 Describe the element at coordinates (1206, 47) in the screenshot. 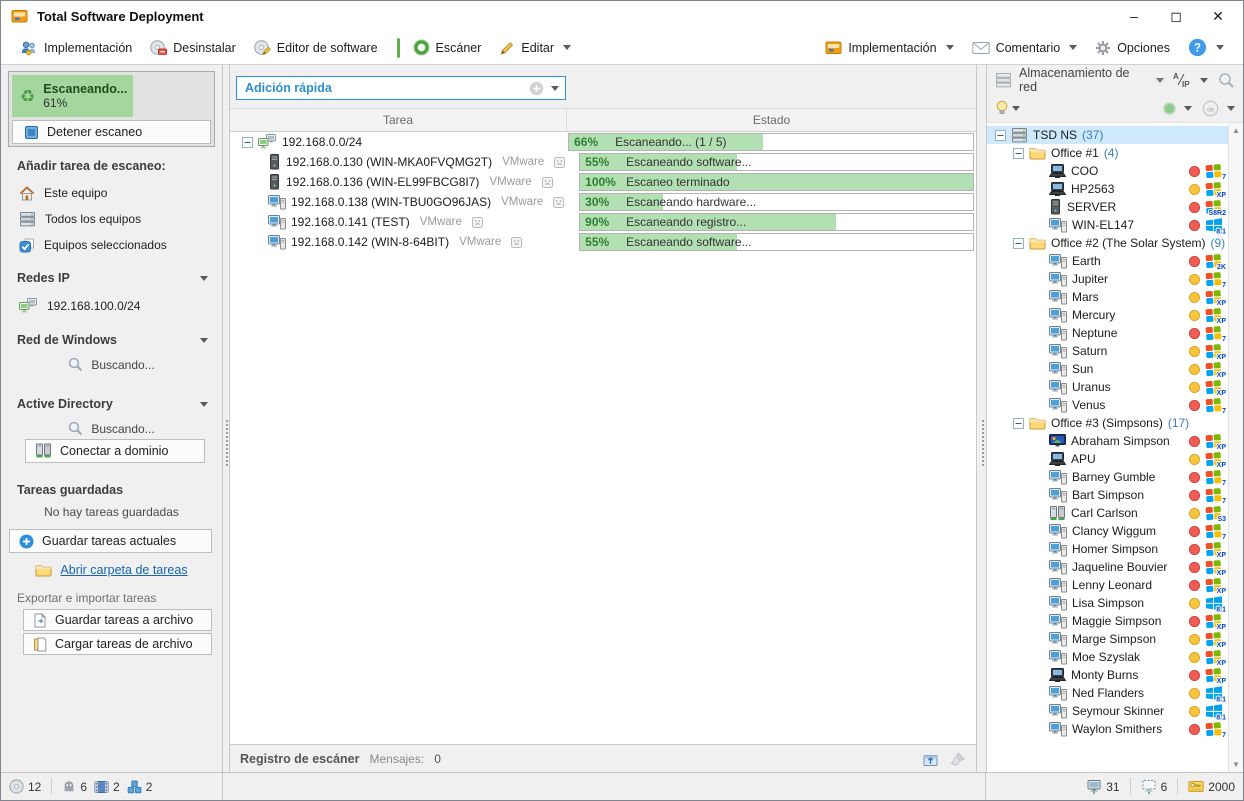

I see `help-button: ?` at that location.